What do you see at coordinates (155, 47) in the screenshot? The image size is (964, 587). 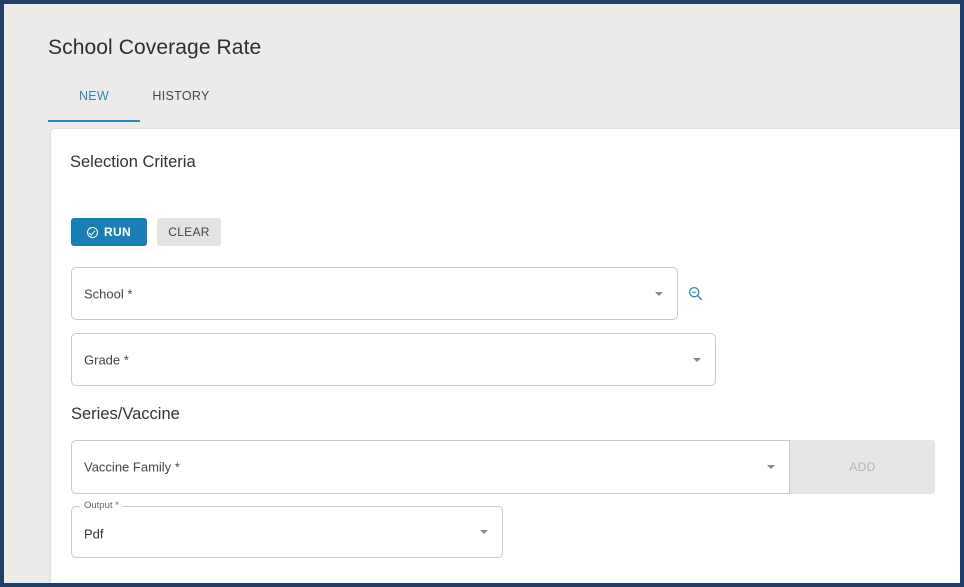 I see `page-title: School Coverage Rate` at bounding box center [155, 47].